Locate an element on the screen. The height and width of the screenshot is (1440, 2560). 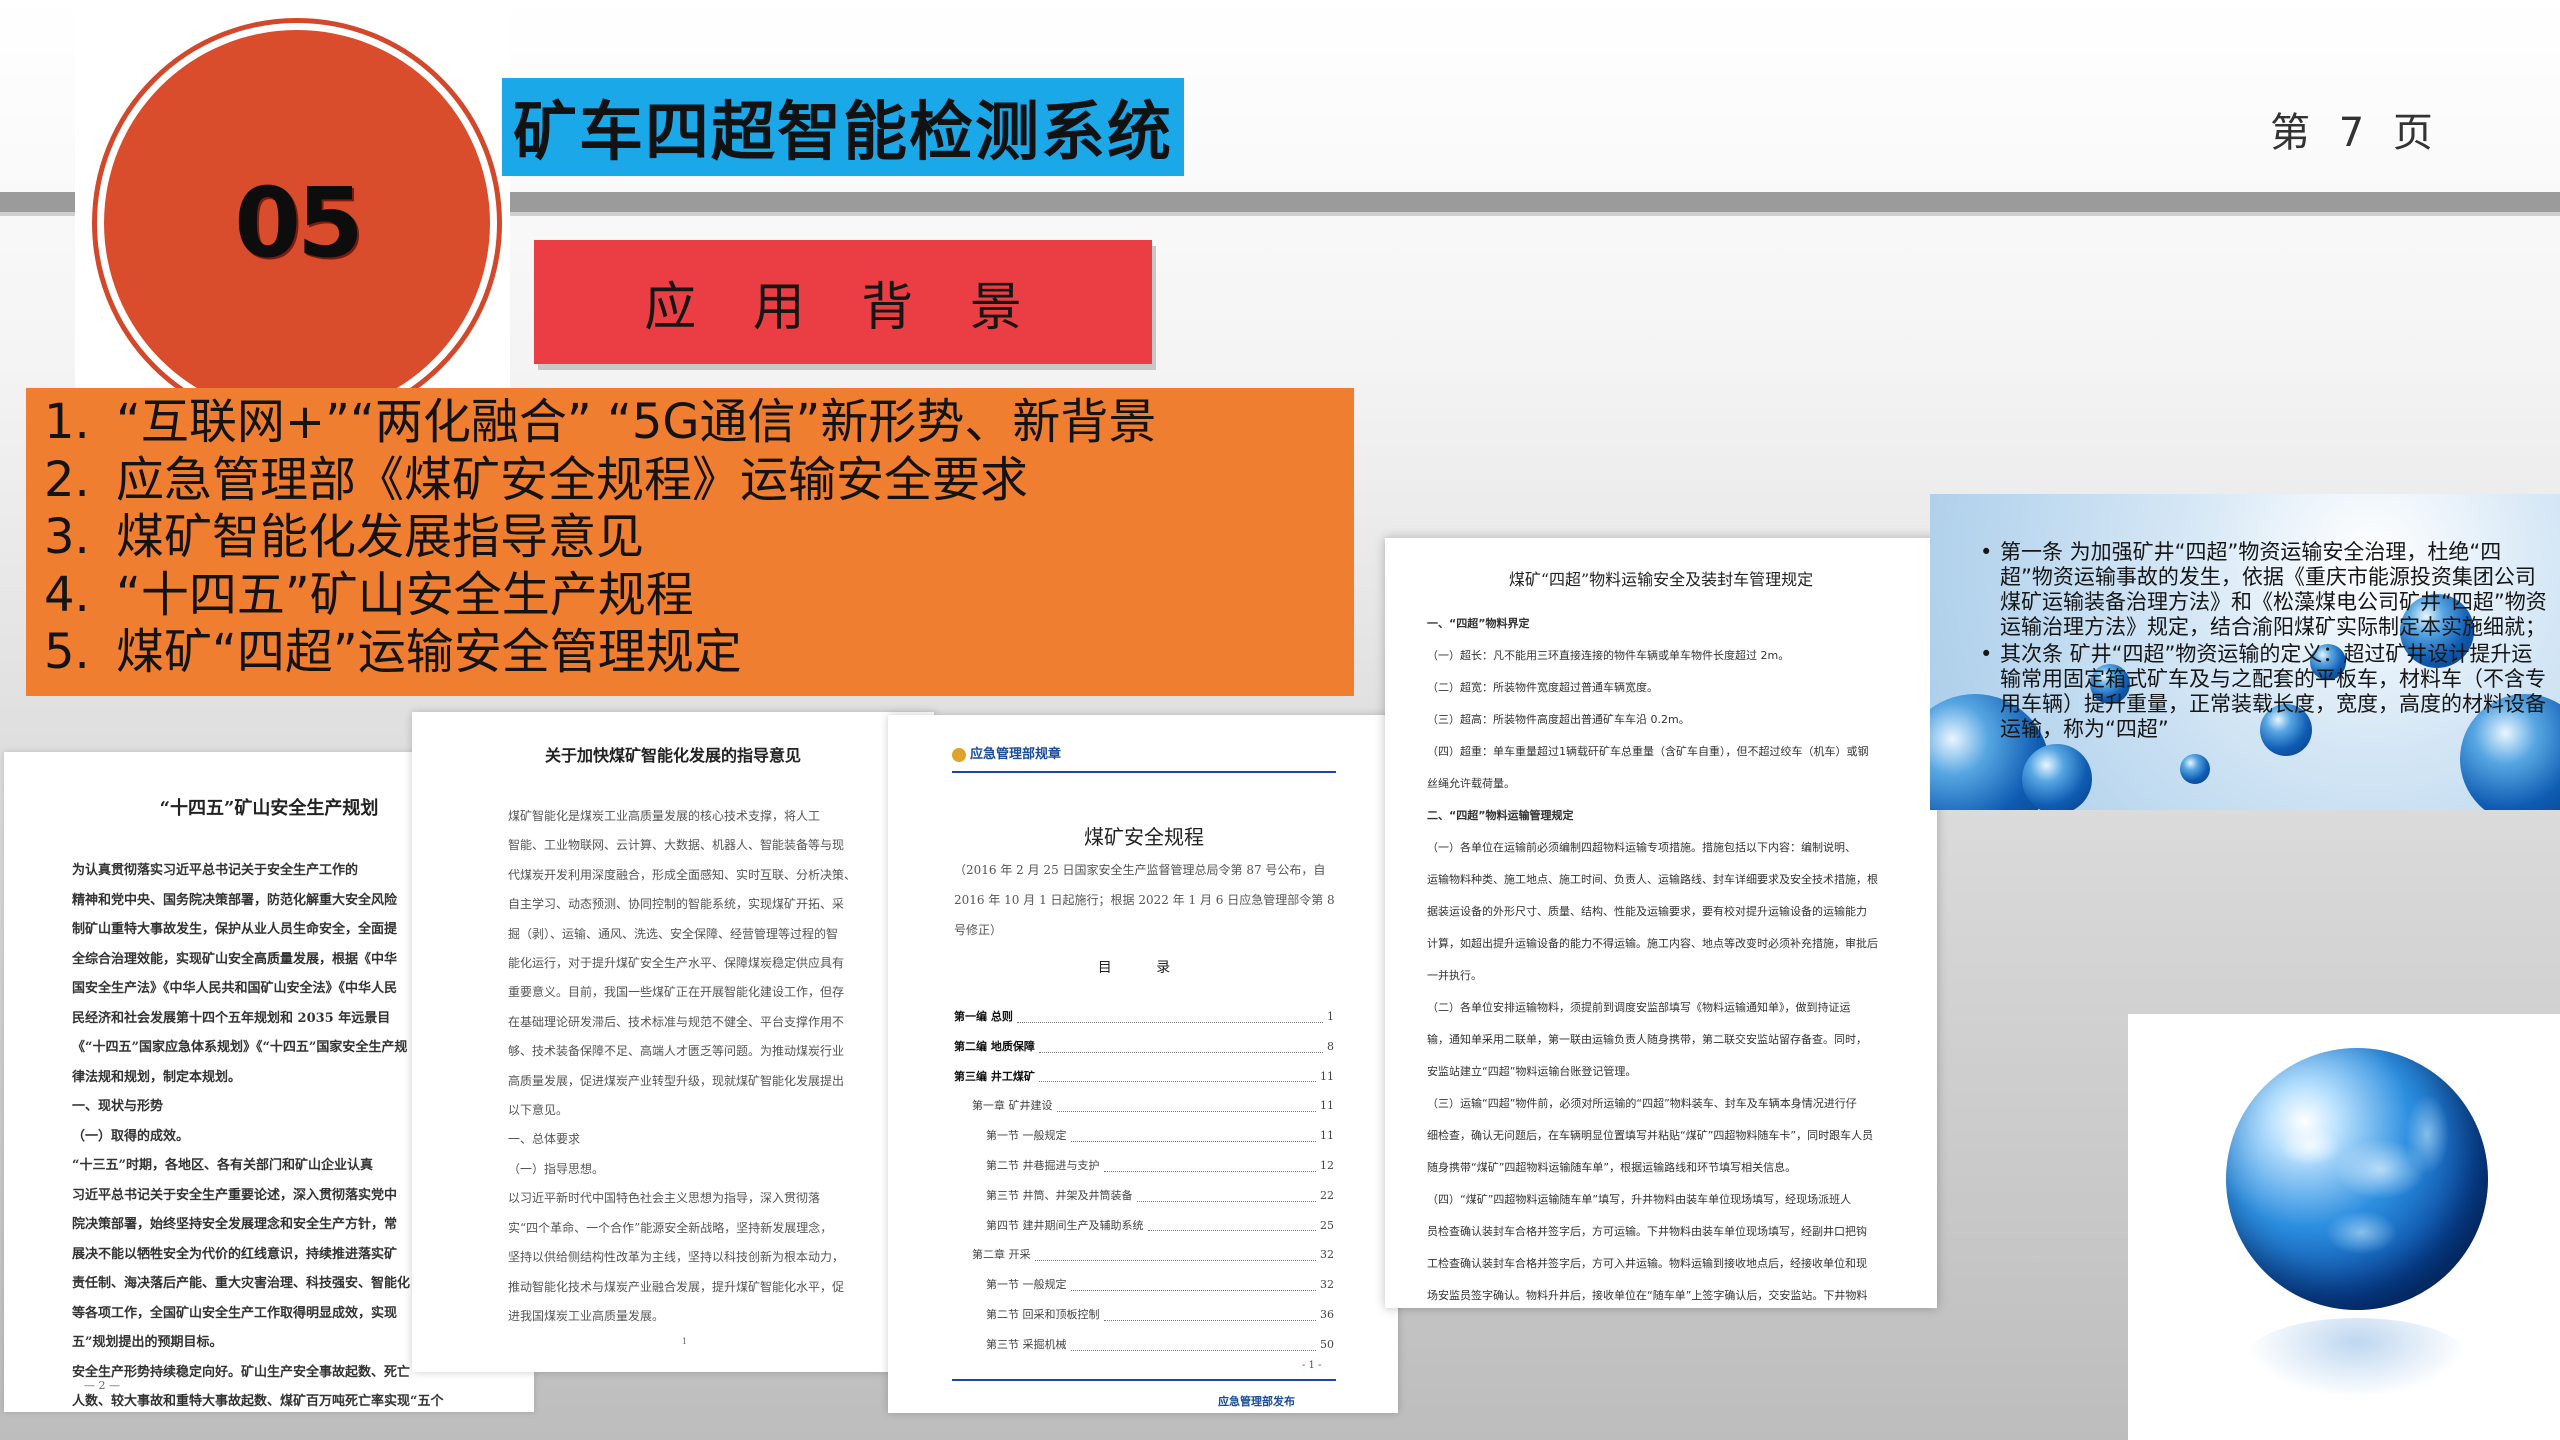
list-item: 2. 应急管理部《煤矿安全规程》运输安全要求 is located at coordinates (536, 479).